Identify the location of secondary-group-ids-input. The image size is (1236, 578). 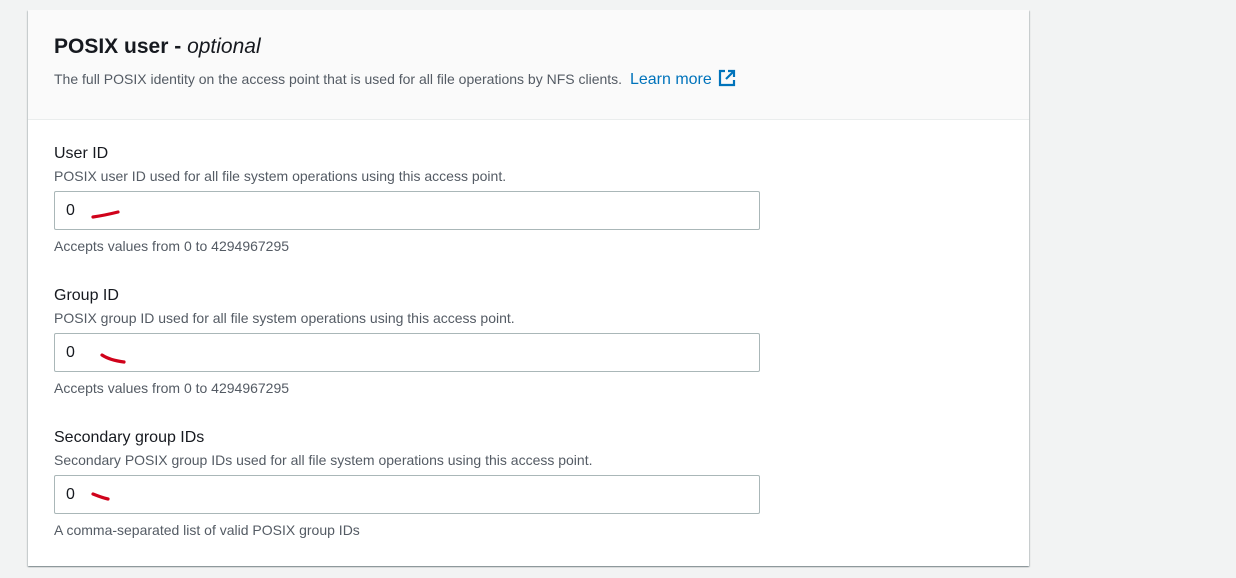
(407, 494).